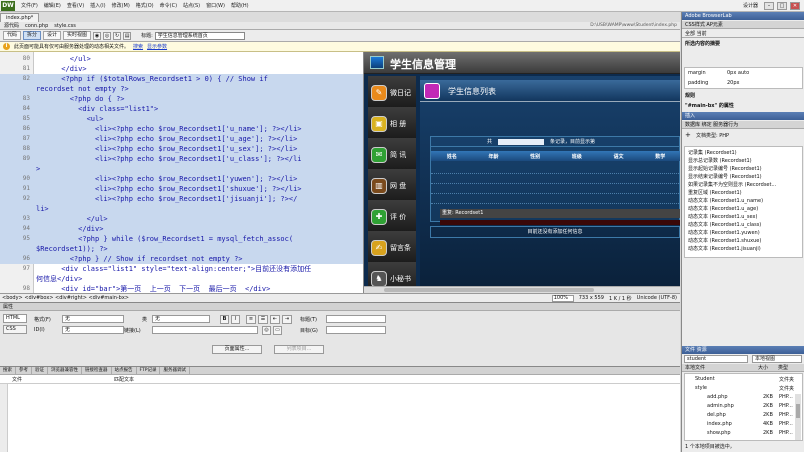 This screenshot has width=804, height=452. Describe the element at coordinates (181, 59) in the screenshot. I see `code-line: 80 </ul>` at that location.